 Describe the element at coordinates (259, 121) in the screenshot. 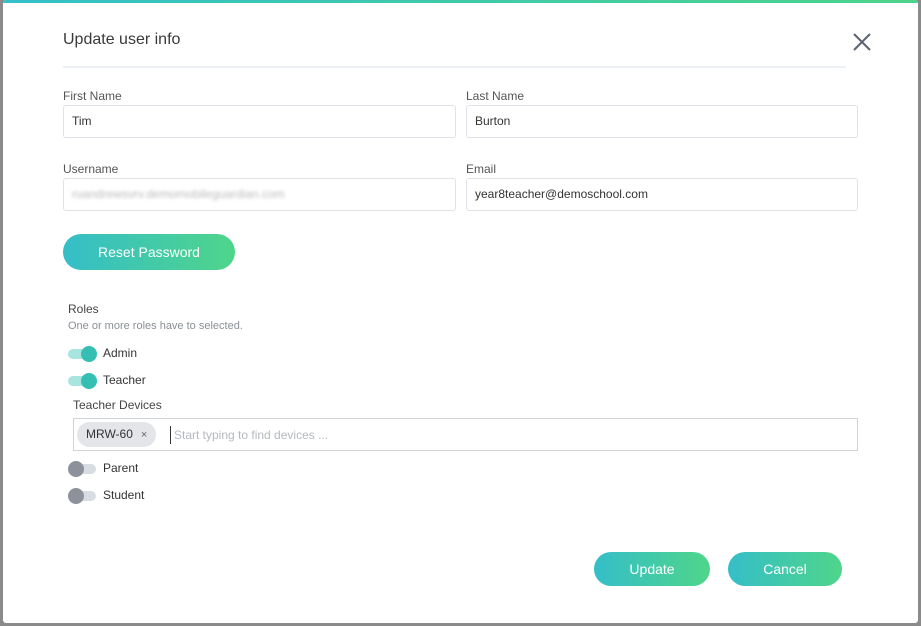

I see `first-name-field: Tim` at that location.